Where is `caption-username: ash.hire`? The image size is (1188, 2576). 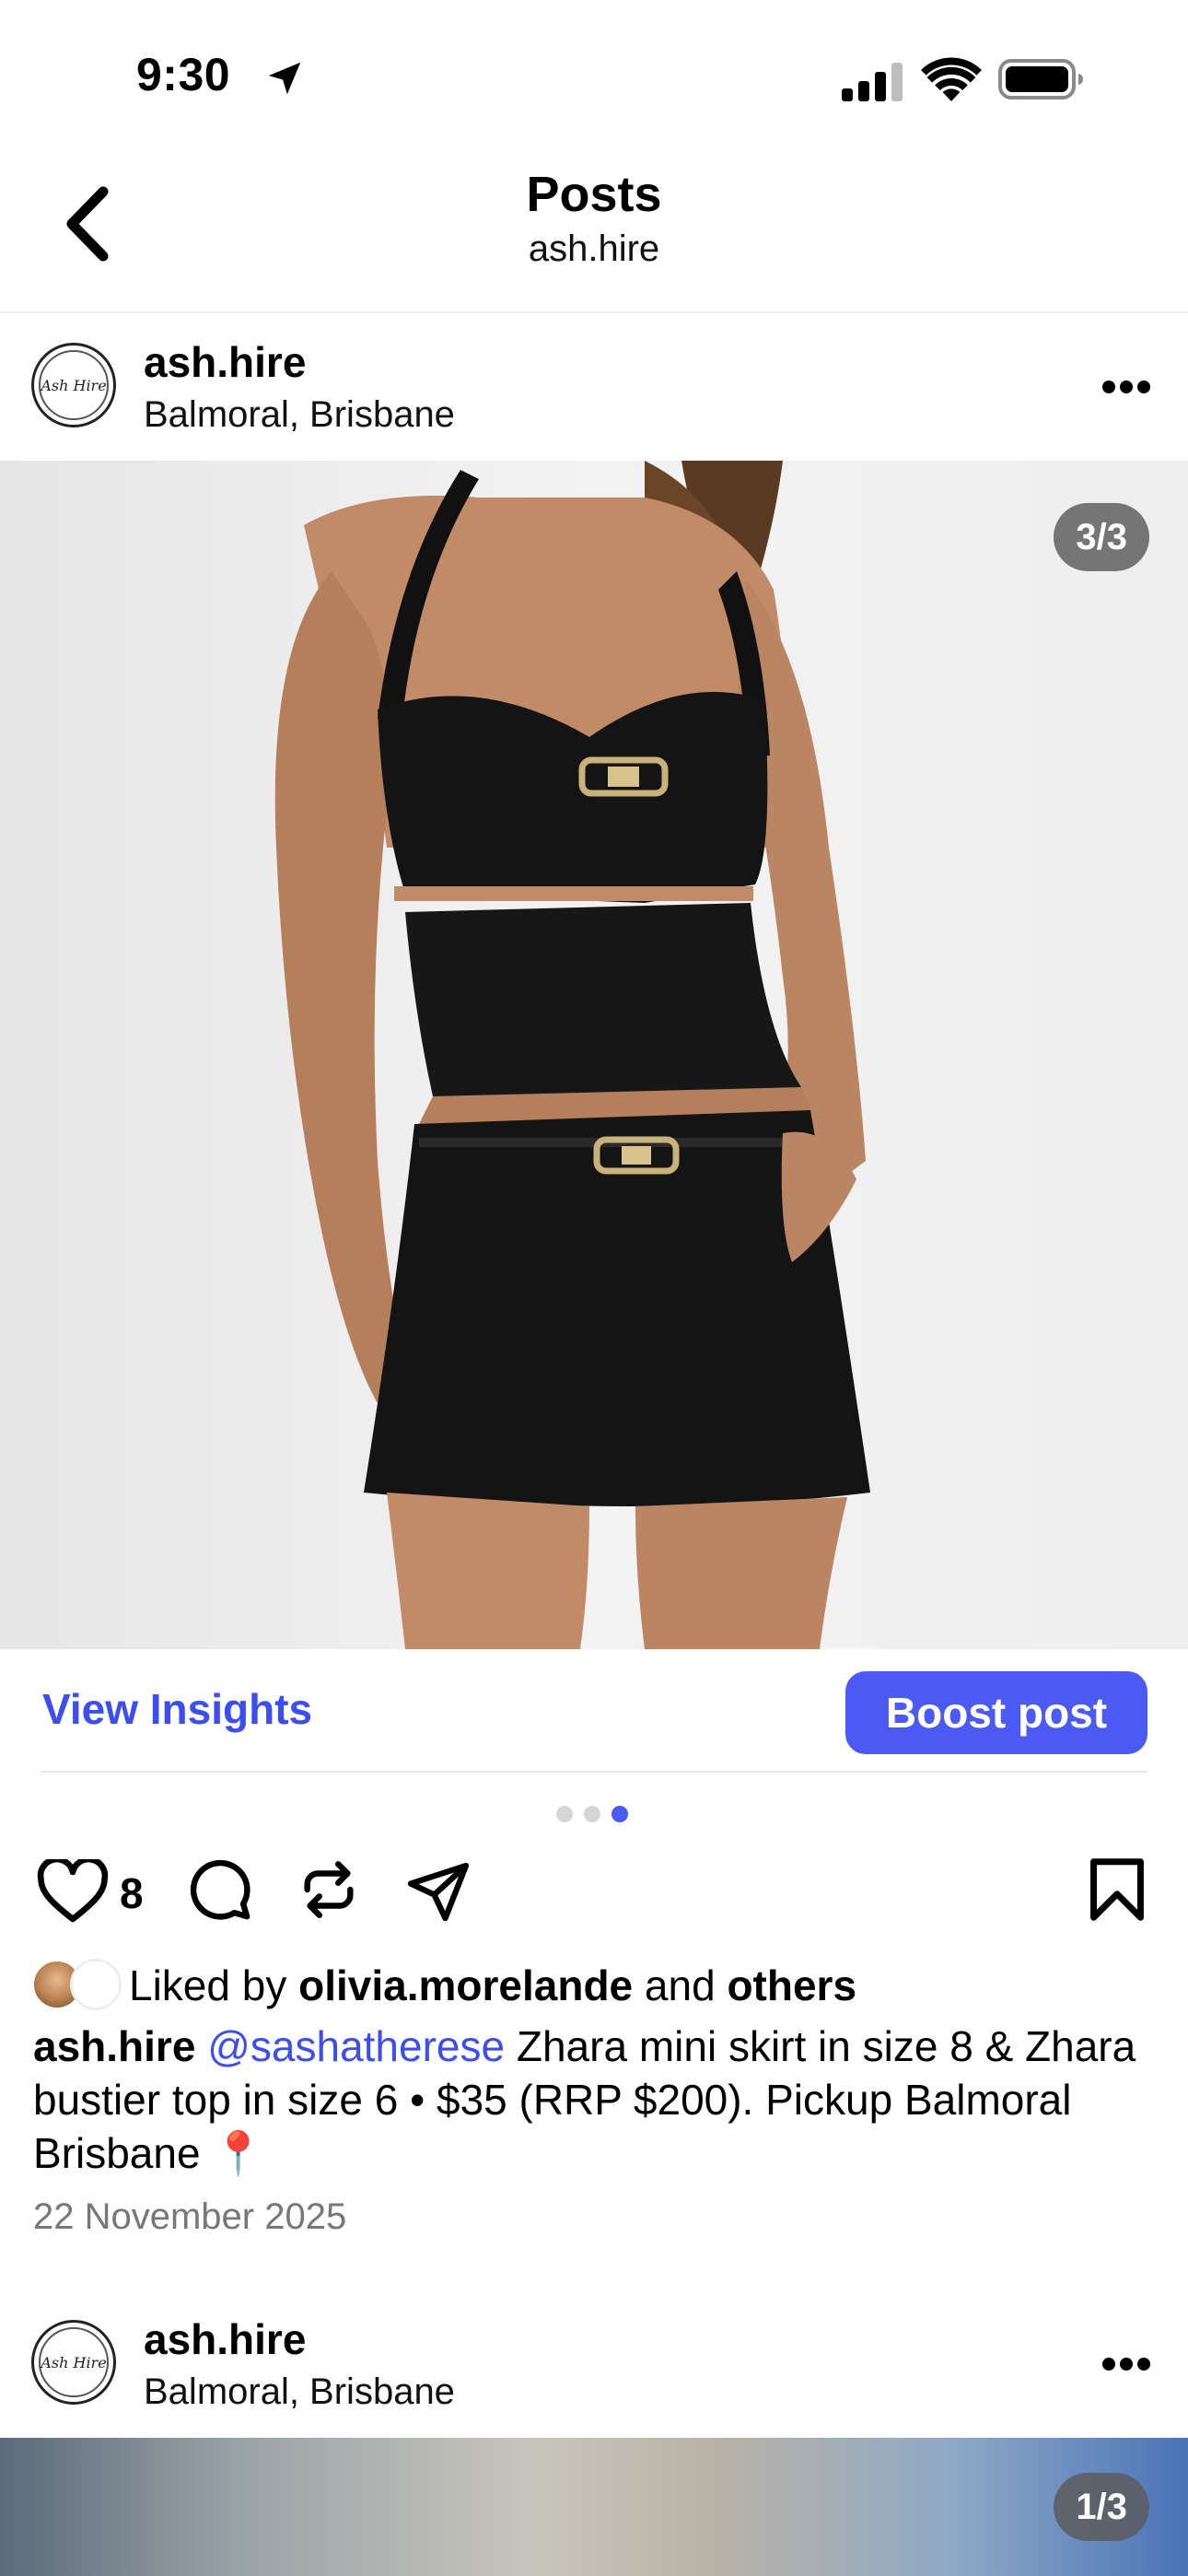 caption-username: ash.hire is located at coordinates (114, 2046).